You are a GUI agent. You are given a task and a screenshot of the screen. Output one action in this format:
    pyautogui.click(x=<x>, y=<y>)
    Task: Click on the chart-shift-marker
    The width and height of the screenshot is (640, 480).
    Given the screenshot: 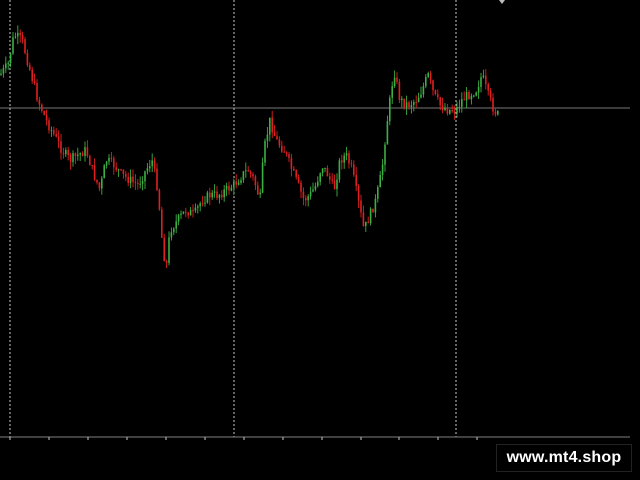 What is the action you would take?
    pyautogui.click(x=502, y=2)
    